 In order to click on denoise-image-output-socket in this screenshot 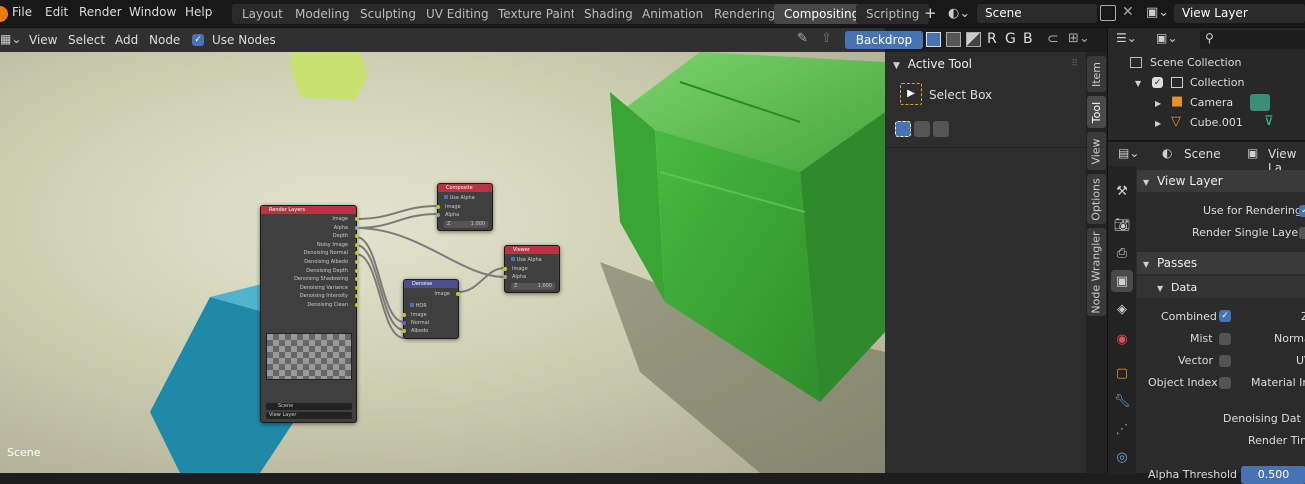, I will do `click(458, 294)`.